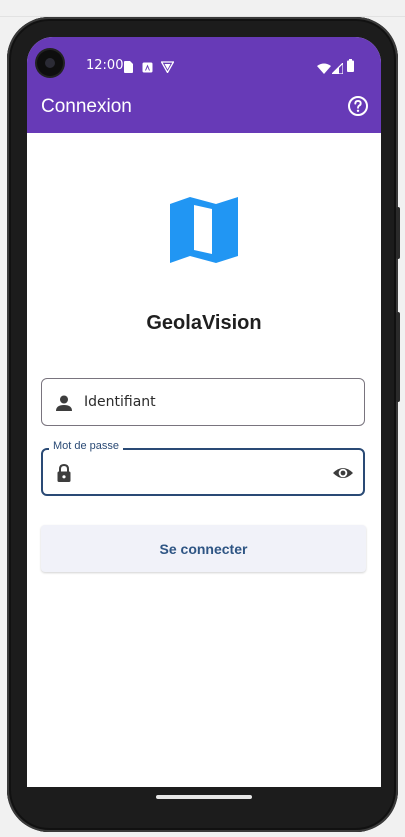 This screenshot has width=405, height=837. I want to click on lock-icon, so click(64, 473).